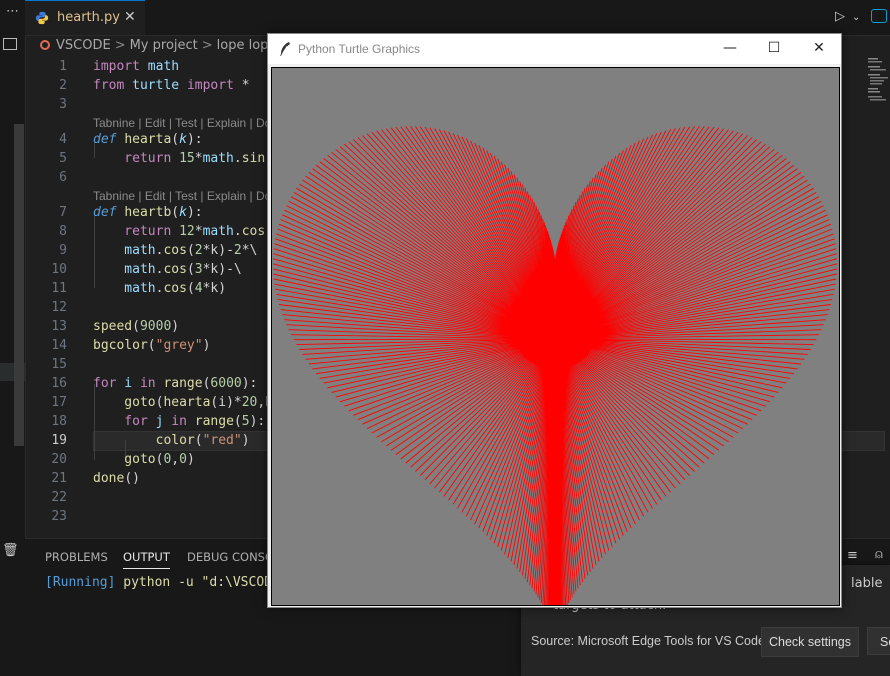  Describe the element at coordinates (12, 11) in the screenshot. I see `more-icon: ⋯` at that location.